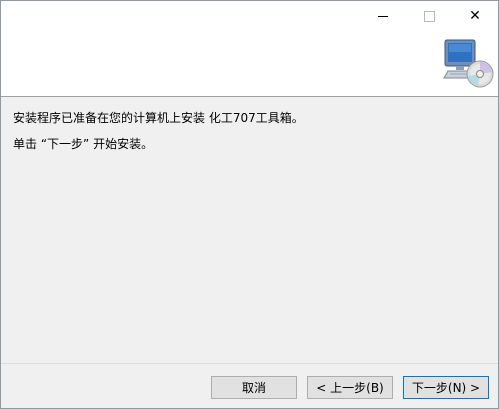  I want to click on ready-message: 安装程序已准备在您的计算机上安装 化工707工具箱。, so click(158, 118).